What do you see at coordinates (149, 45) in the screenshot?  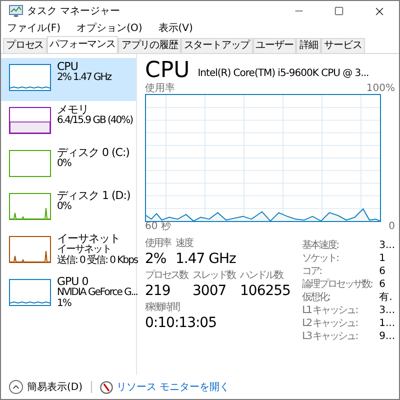 I see `tab: アプリの履歴` at bounding box center [149, 45].